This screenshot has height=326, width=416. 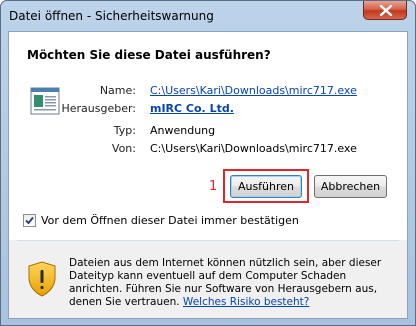 What do you see at coordinates (192, 108) in the screenshot?
I see `publisher-link: mIRC Co. Ltd.` at bounding box center [192, 108].